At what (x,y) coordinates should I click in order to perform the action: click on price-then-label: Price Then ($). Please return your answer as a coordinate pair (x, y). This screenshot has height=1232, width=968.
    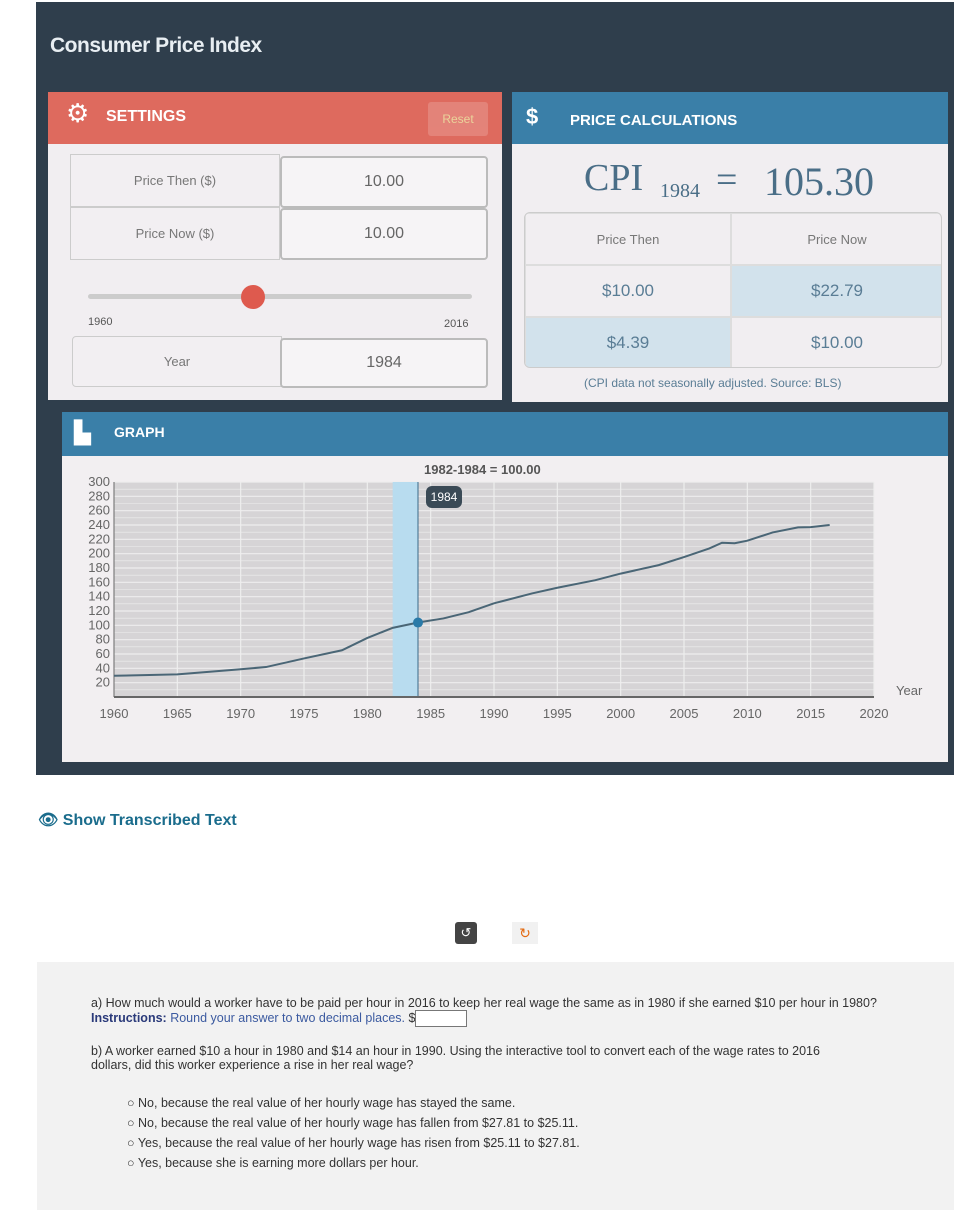
    Looking at the image, I should click on (175, 180).